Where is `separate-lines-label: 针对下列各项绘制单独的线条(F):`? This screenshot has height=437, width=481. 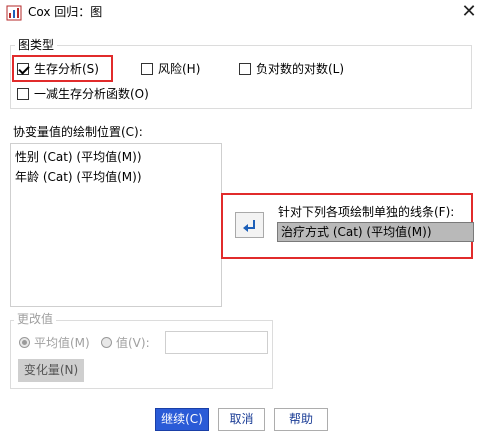
separate-lines-label: 针对下列各项绘制单独的线条(F): is located at coordinates (366, 212).